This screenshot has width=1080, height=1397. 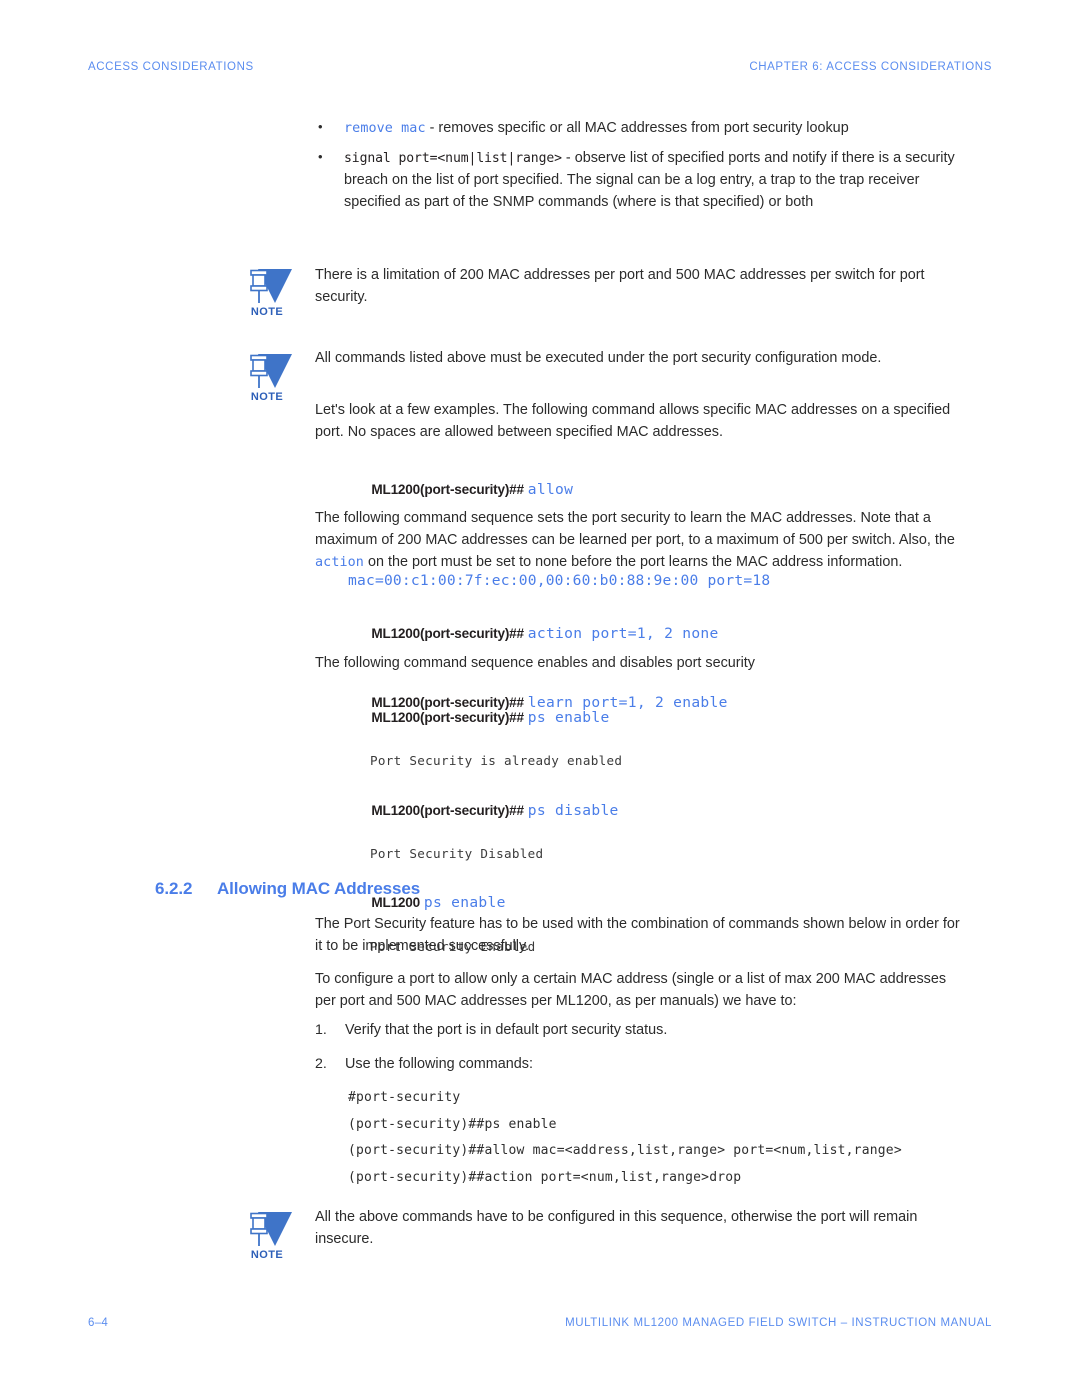 I want to click on note-callout-3: NOTE, so click(x=268, y=1237).